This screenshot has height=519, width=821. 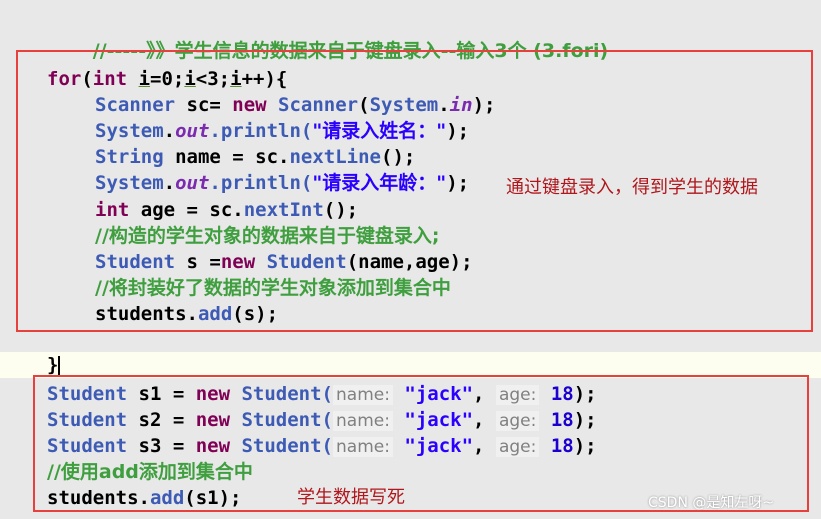 I want to click on csdn-watermark: CSDN @是知左呀~, so click(x=711, y=503).